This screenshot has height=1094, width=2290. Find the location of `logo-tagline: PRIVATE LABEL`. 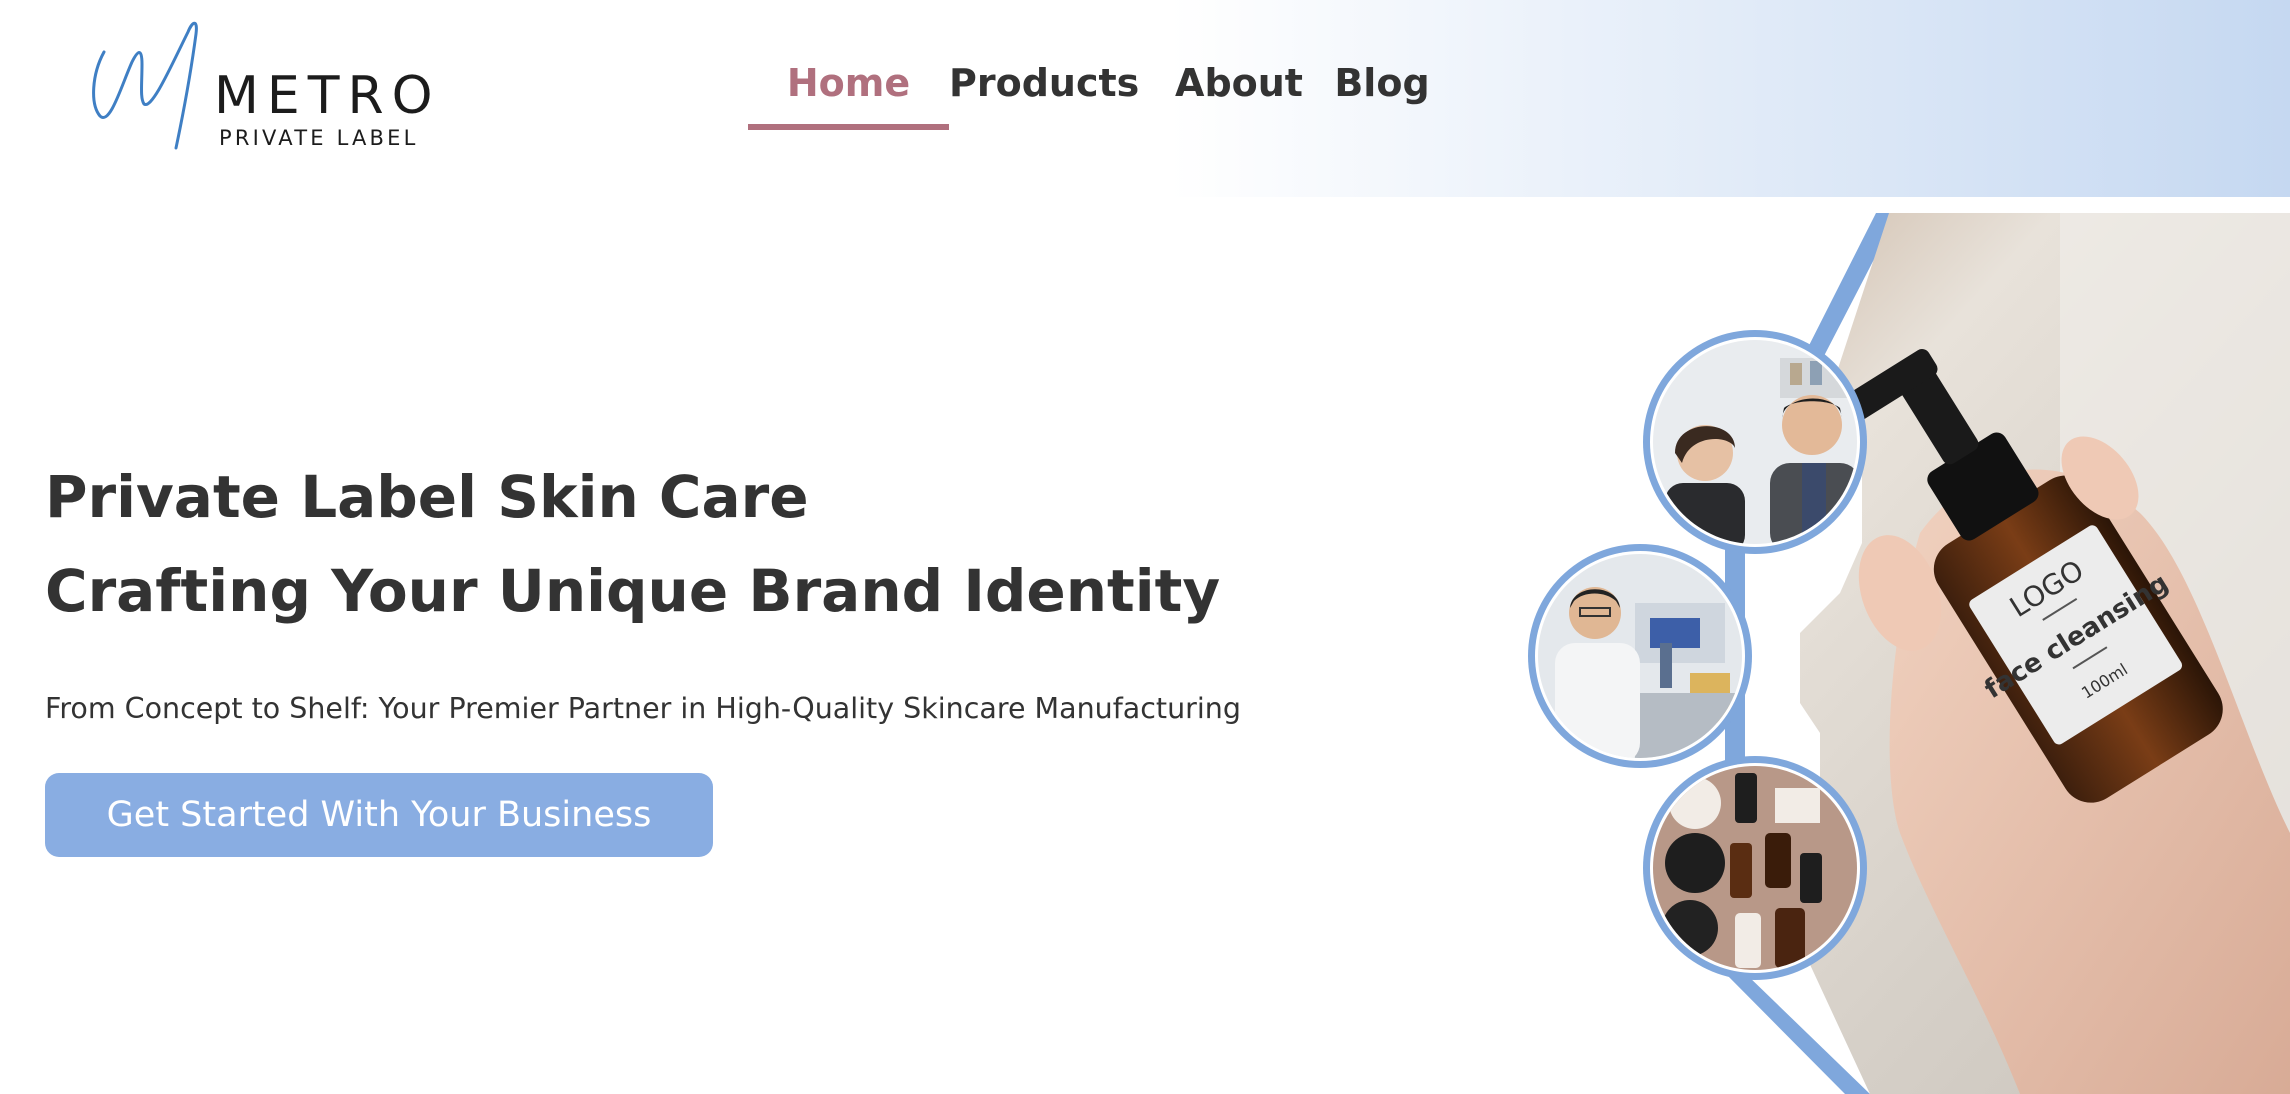

logo-tagline: PRIVATE LABEL is located at coordinates (319, 138).